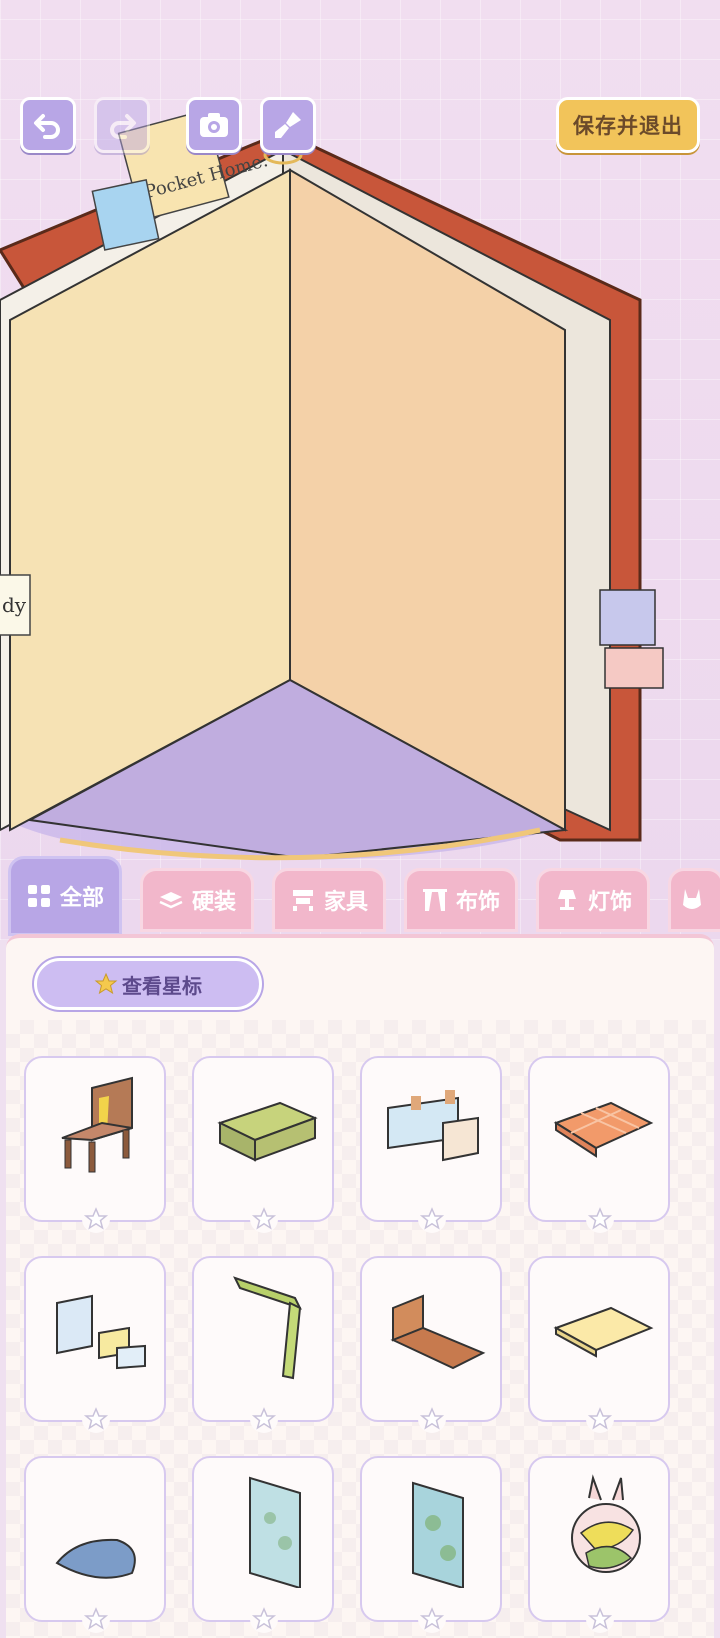  What do you see at coordinates (38, 896) in the screenshot?
I see `grid-icon` at bounding box center [38, 896].